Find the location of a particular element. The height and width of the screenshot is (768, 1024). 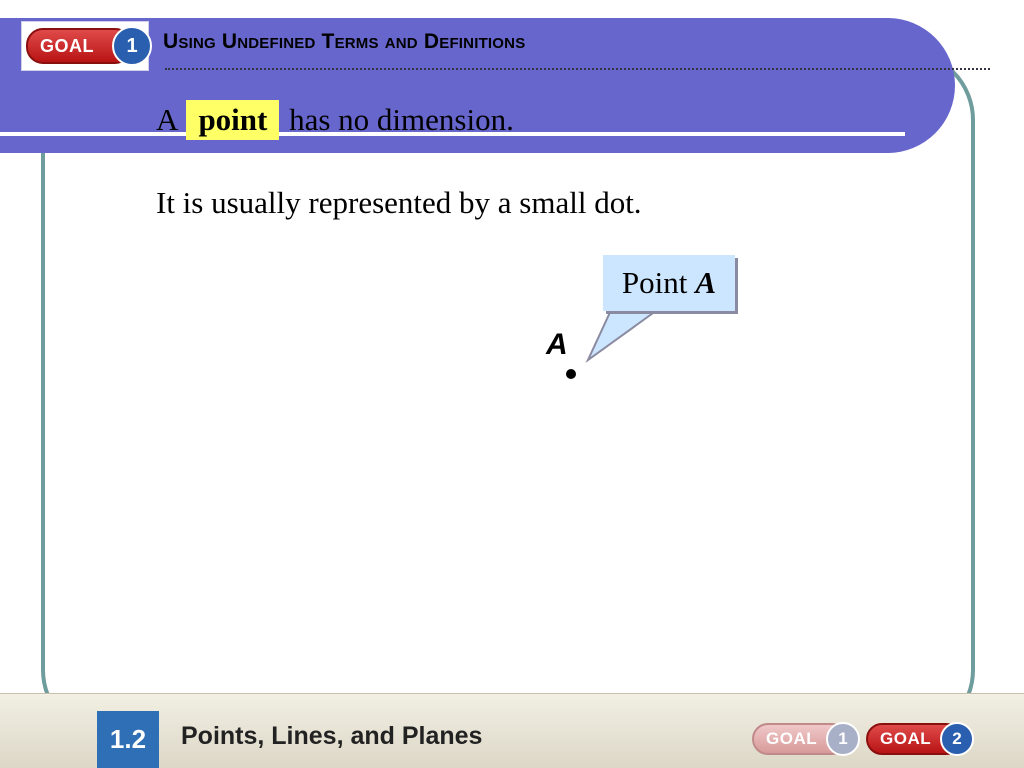

footer-goal-2-button: GOAL 2 is located at coordinates (920, 739).